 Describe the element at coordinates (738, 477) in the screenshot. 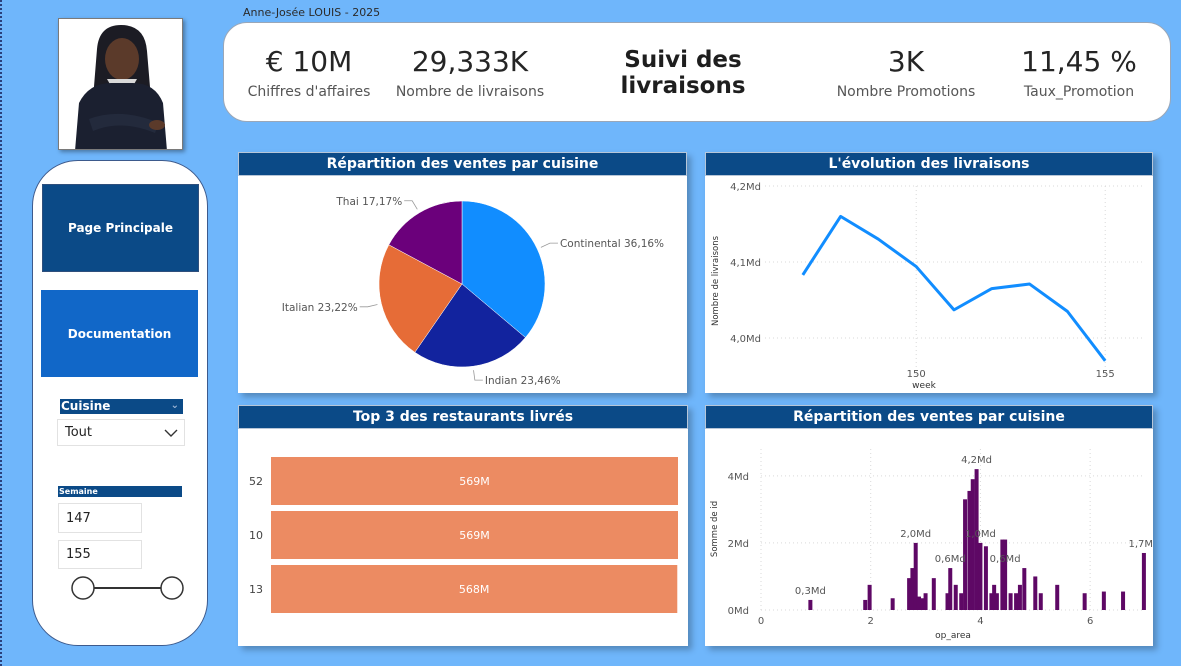

I see `y-tick-label: 4Md` at that location.